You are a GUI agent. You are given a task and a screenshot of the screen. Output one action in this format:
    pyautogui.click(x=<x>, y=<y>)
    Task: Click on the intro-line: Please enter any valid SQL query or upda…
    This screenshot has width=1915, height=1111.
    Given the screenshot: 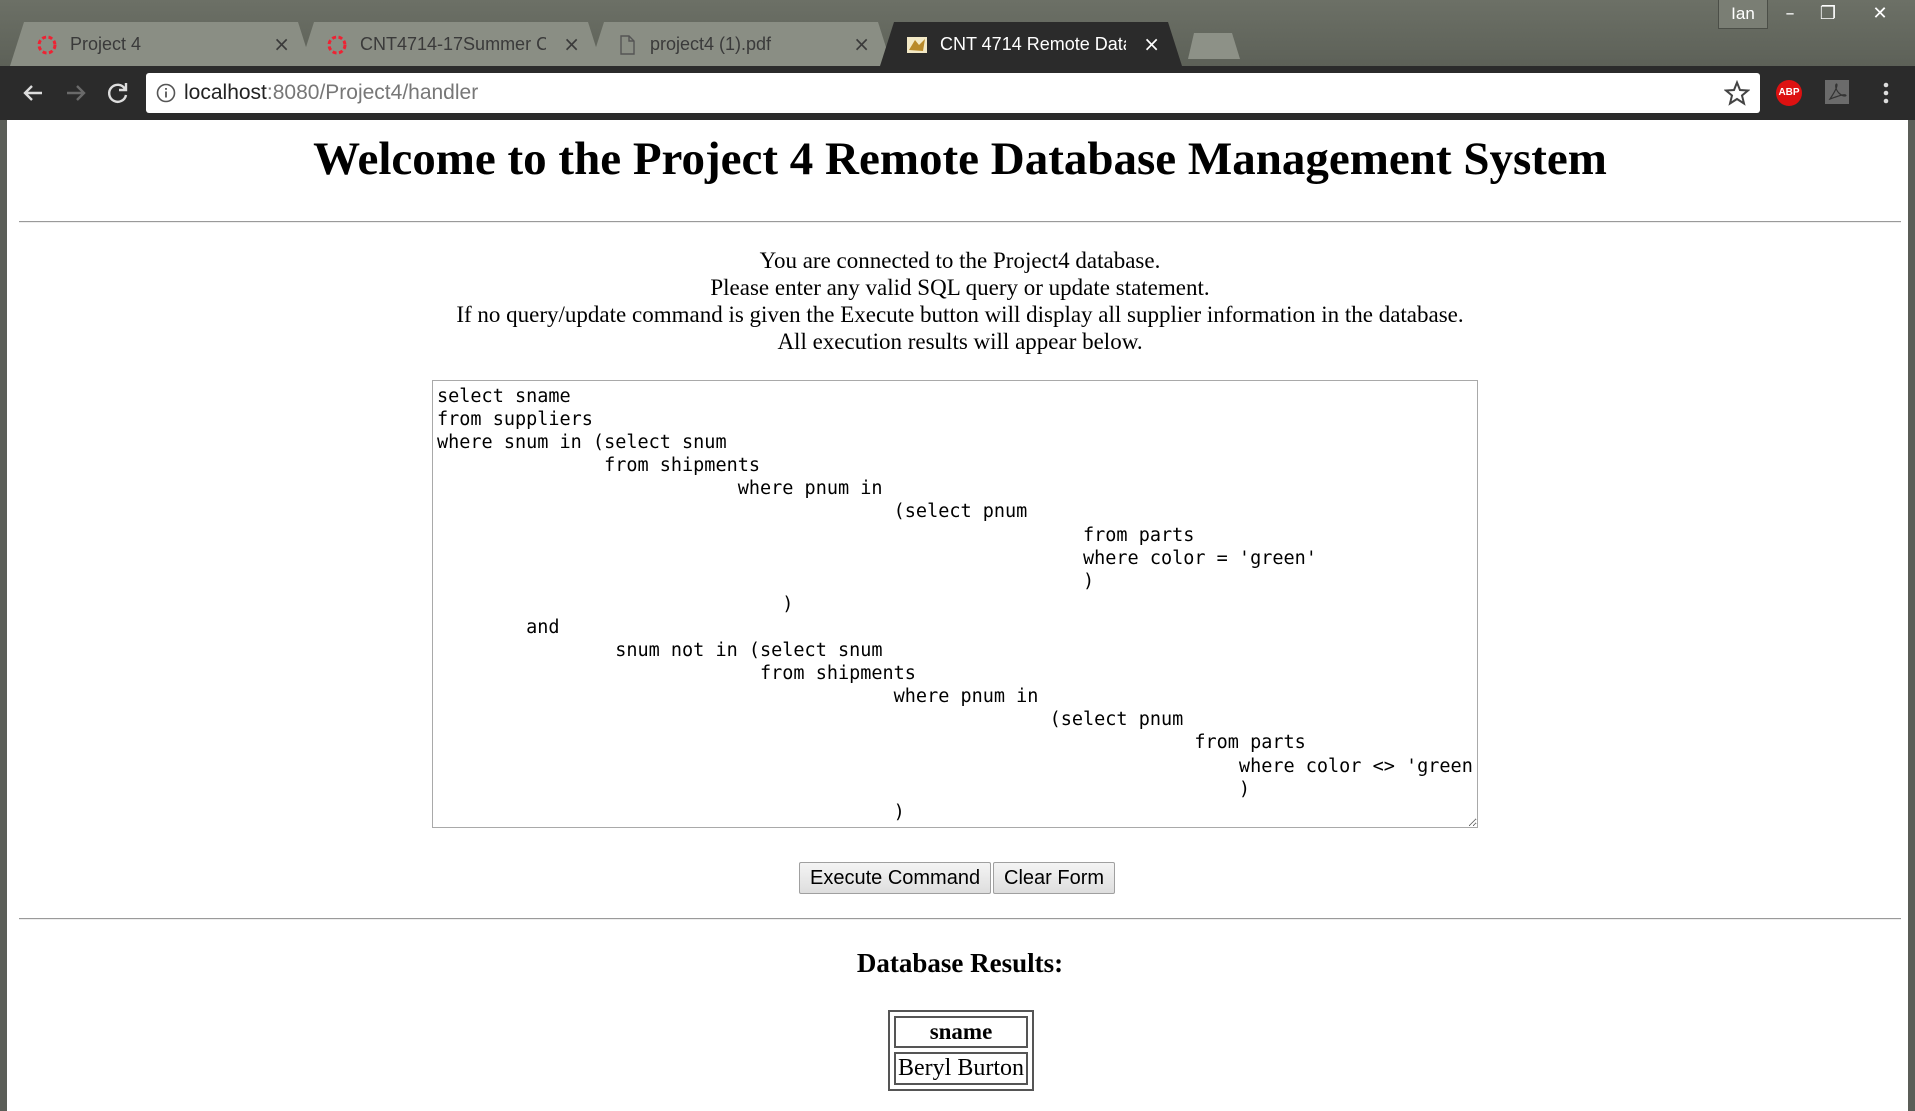 What is the action you would take?
    pyautogui.click(x=960, y=287)
    